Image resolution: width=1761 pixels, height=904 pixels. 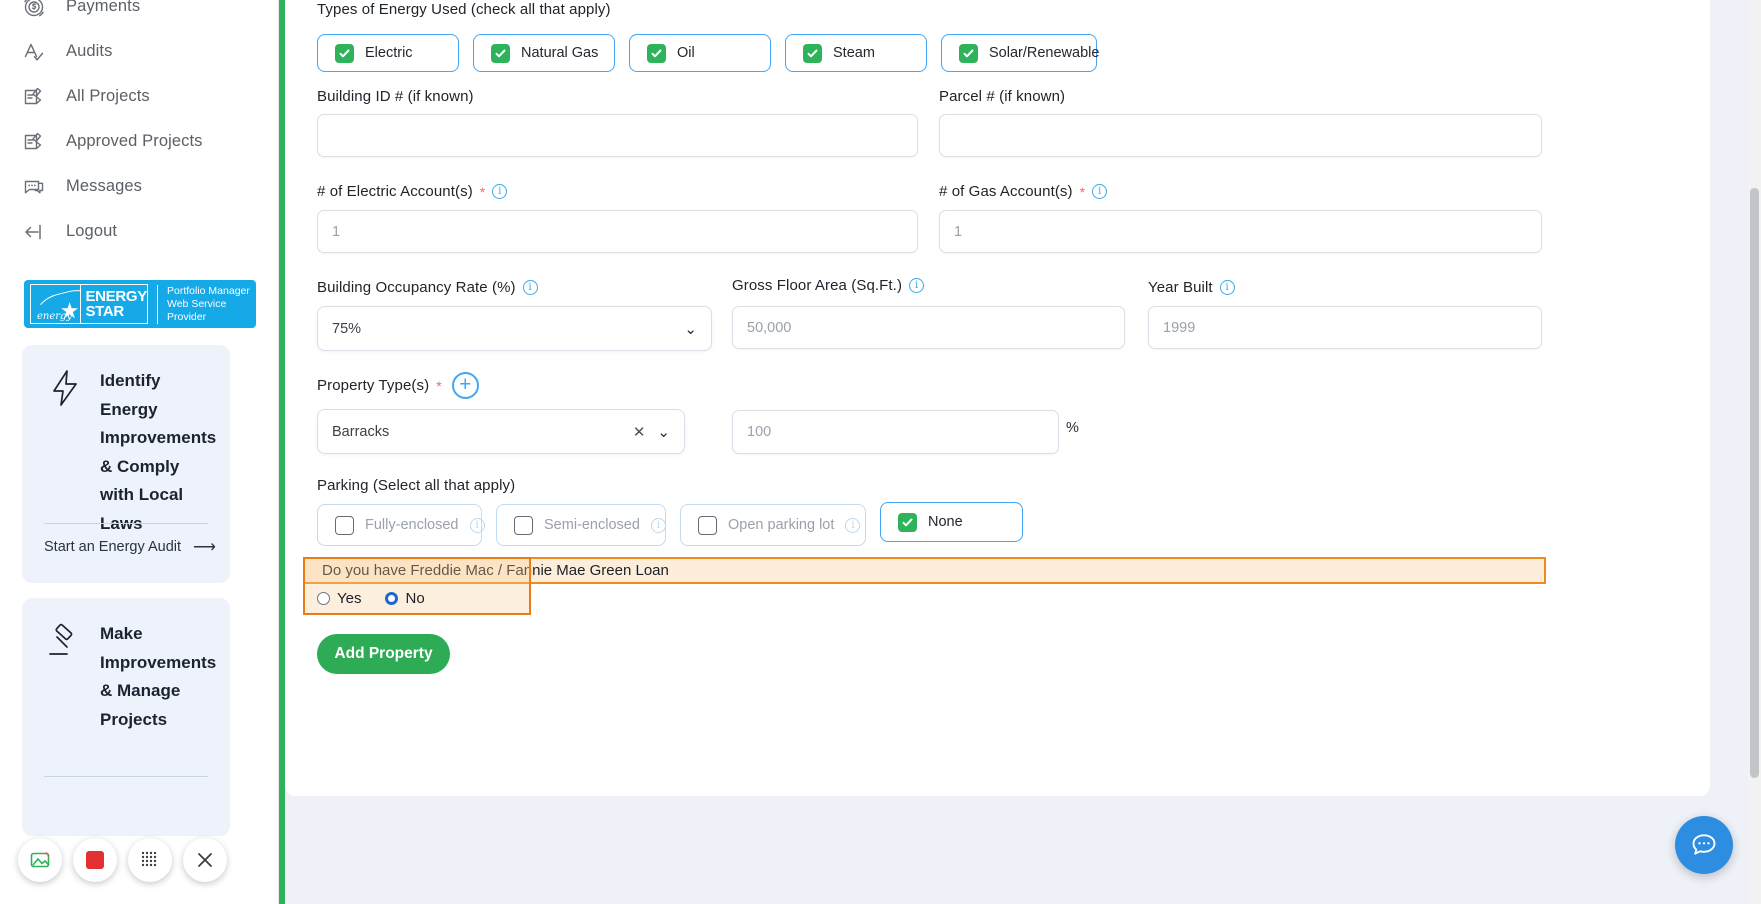 I want to click on sidebar-item-audits: Audits, so click(x=139, y=51).